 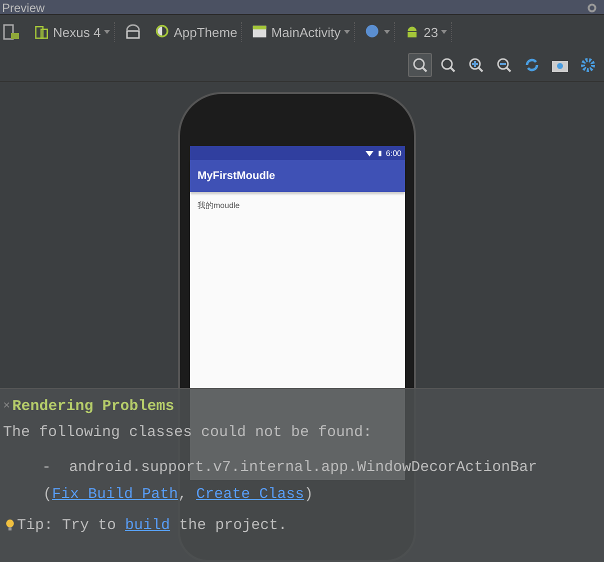 What do you see at coordinates (532, 65) in the screenshot?
I see `refresh-icon` at bounding box center [532, 65].